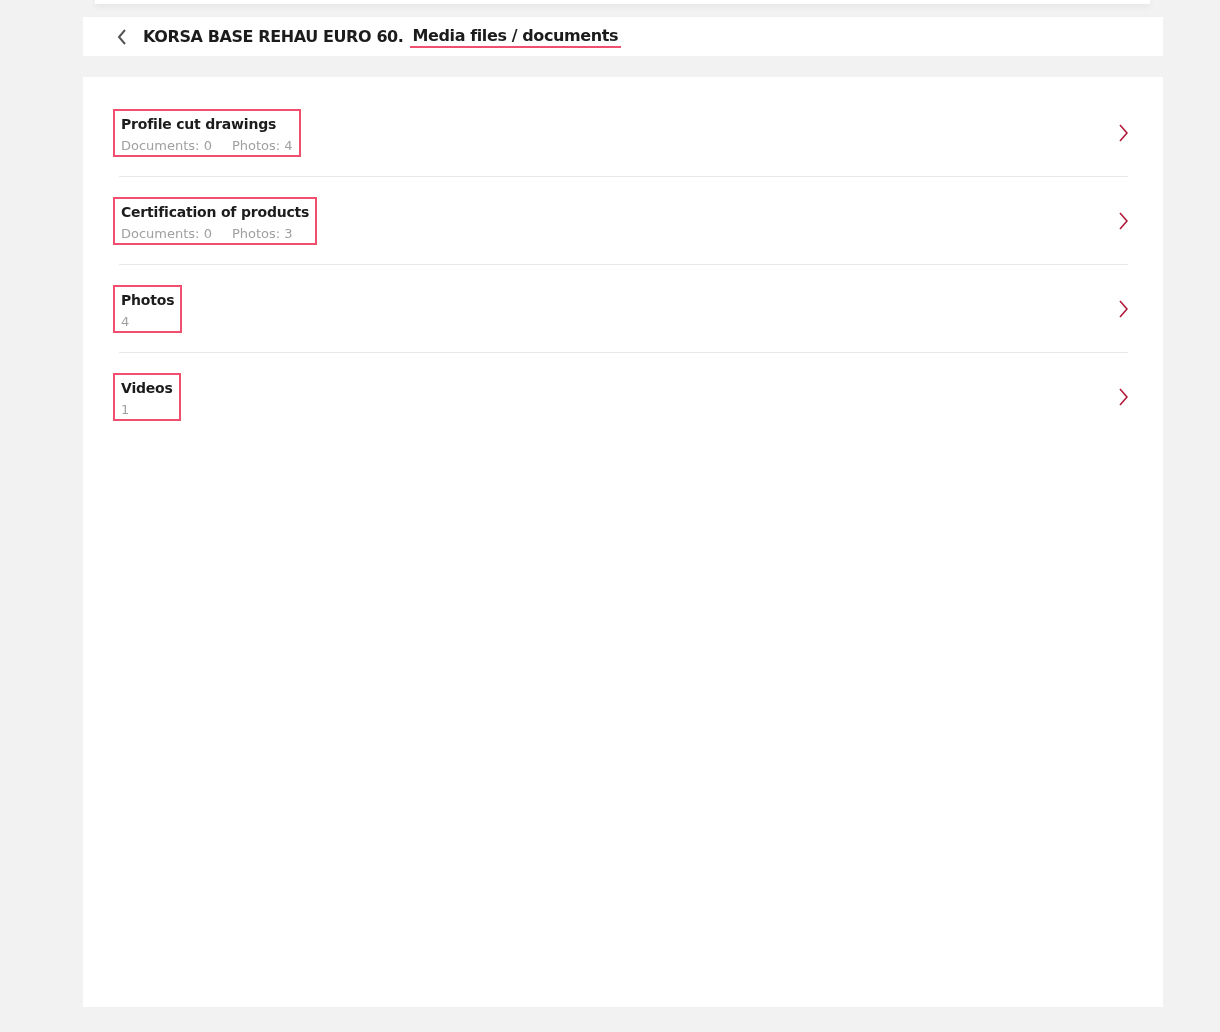 The height and width of the screenshot is (1032, 1220). Describe the element at coordinates (262, 145) in the screenshot. I see `folder-count: Photos: 4` at that location.